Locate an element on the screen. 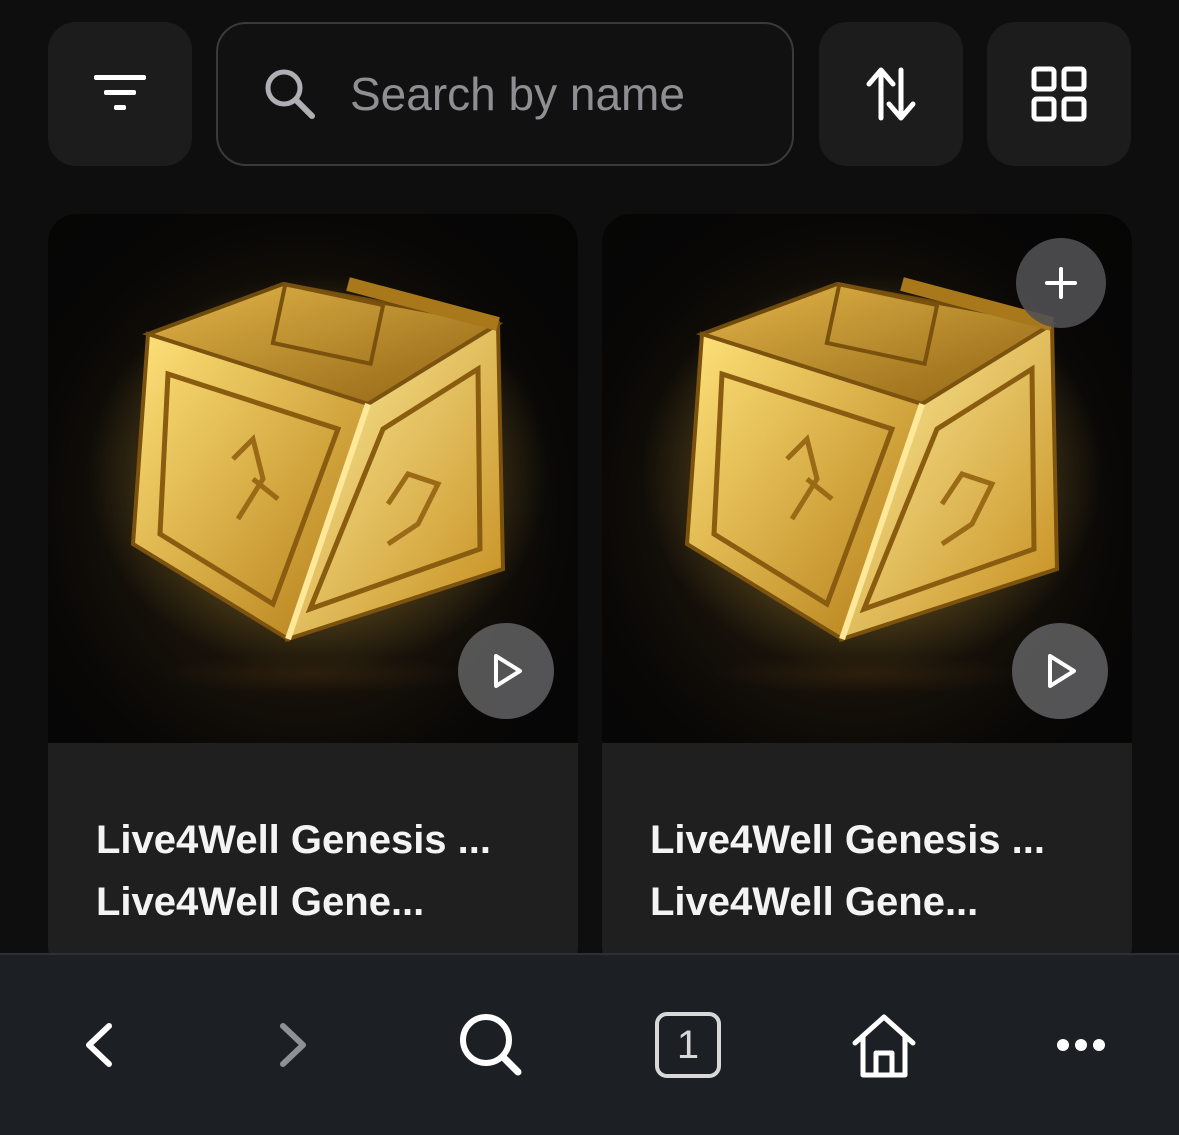 This screenshot has height=1135, width=1179. grid-view-button is located at coordinates (1059, 94).